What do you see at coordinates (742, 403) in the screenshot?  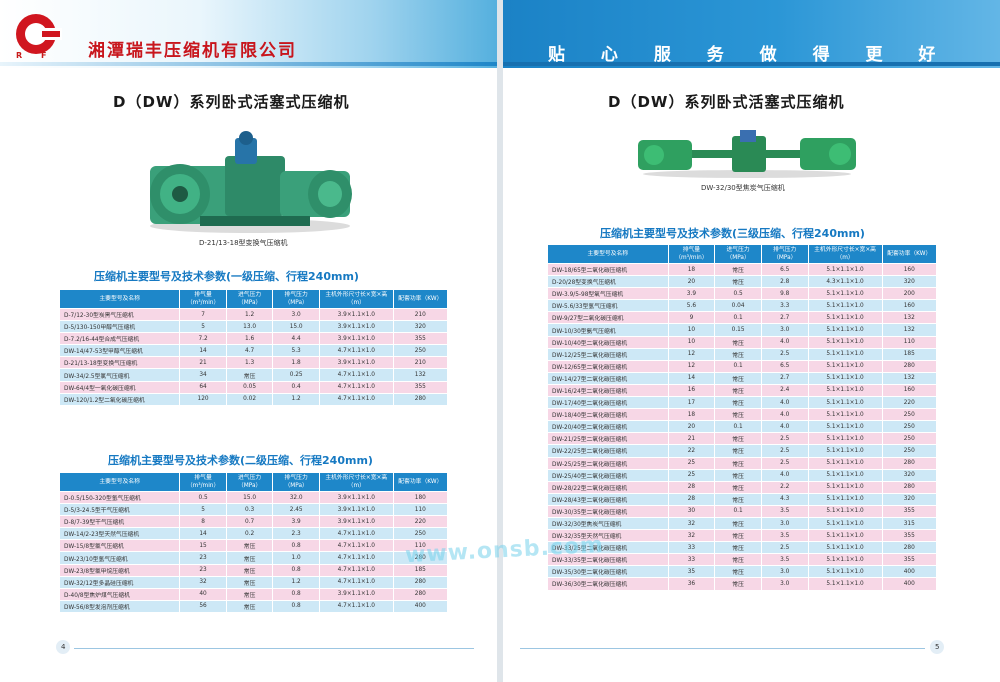 I see `table-row: DW-17/40型二氧化碳压缩机 17 常压 4.0 5.1×1.1×1.0 220` at bounding box center [742, 403].